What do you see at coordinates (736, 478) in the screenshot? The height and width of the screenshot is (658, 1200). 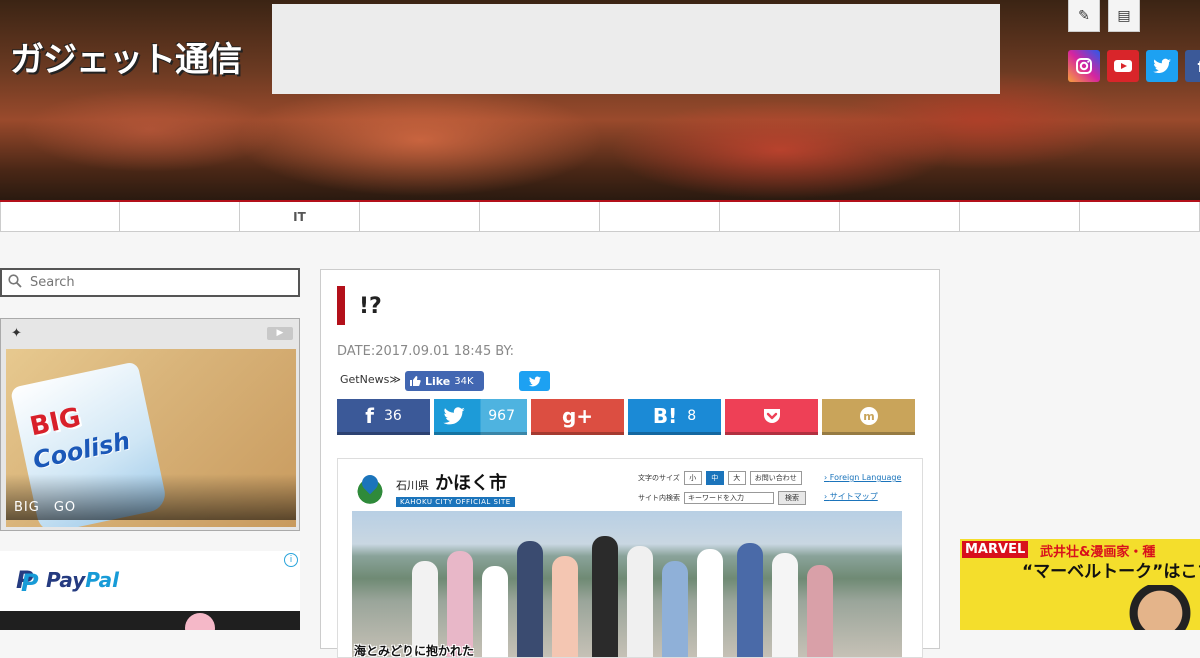 I see `size-large-button: 大` at bounding box center [736, 478].